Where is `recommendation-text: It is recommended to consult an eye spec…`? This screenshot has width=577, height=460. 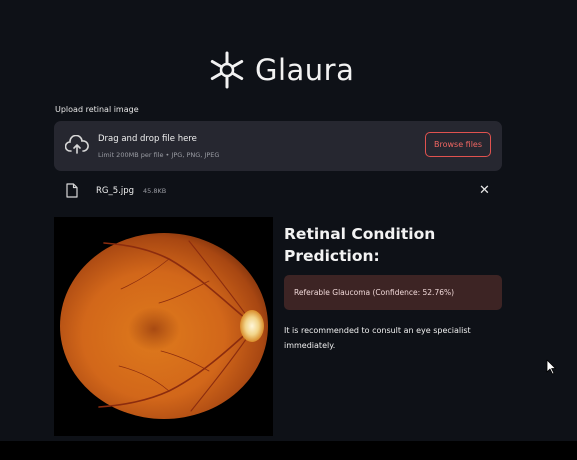 recommendation-text: It is recommended to consult an eye spec… is located at coordinates (377, 338).